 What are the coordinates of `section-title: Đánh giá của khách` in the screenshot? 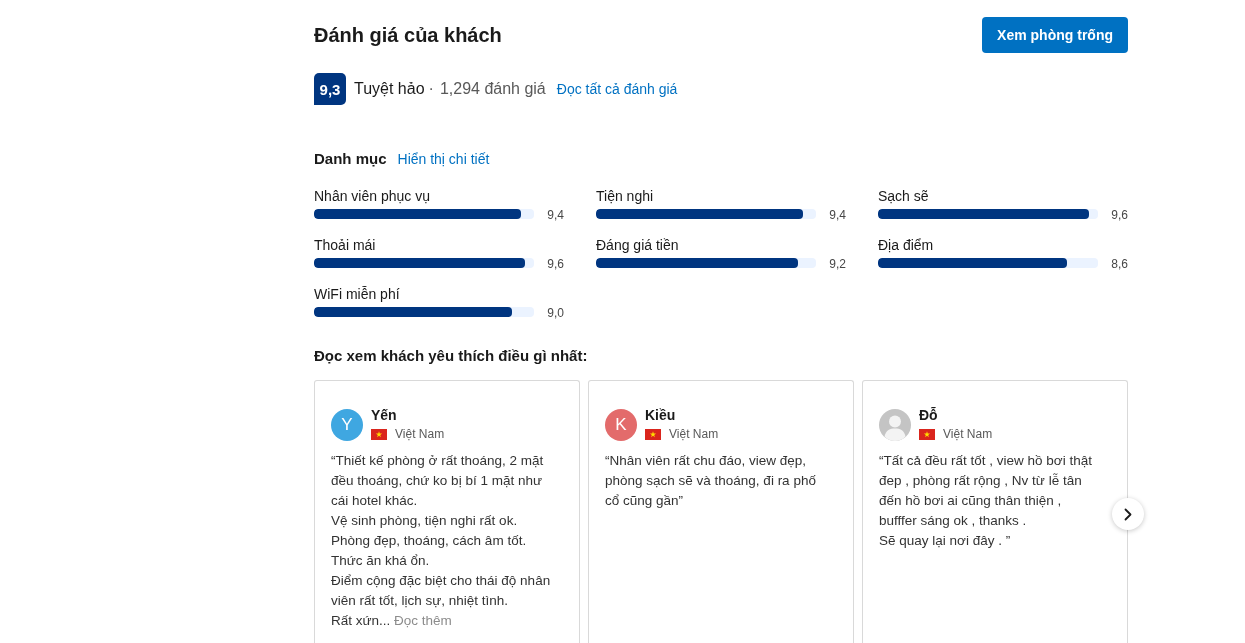 It's located at (408, 35).